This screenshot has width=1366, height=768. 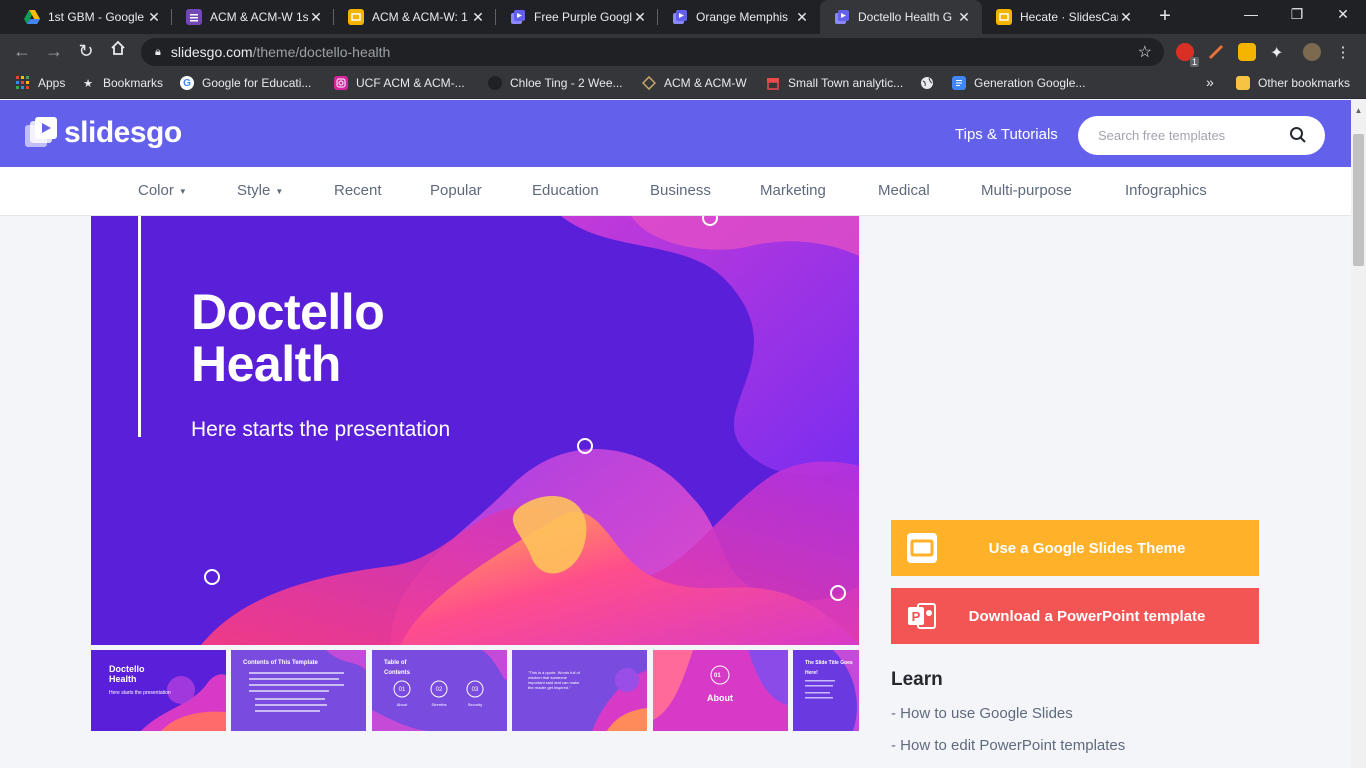 I want to click on nav-business: Business, so click(x=680, y=190).